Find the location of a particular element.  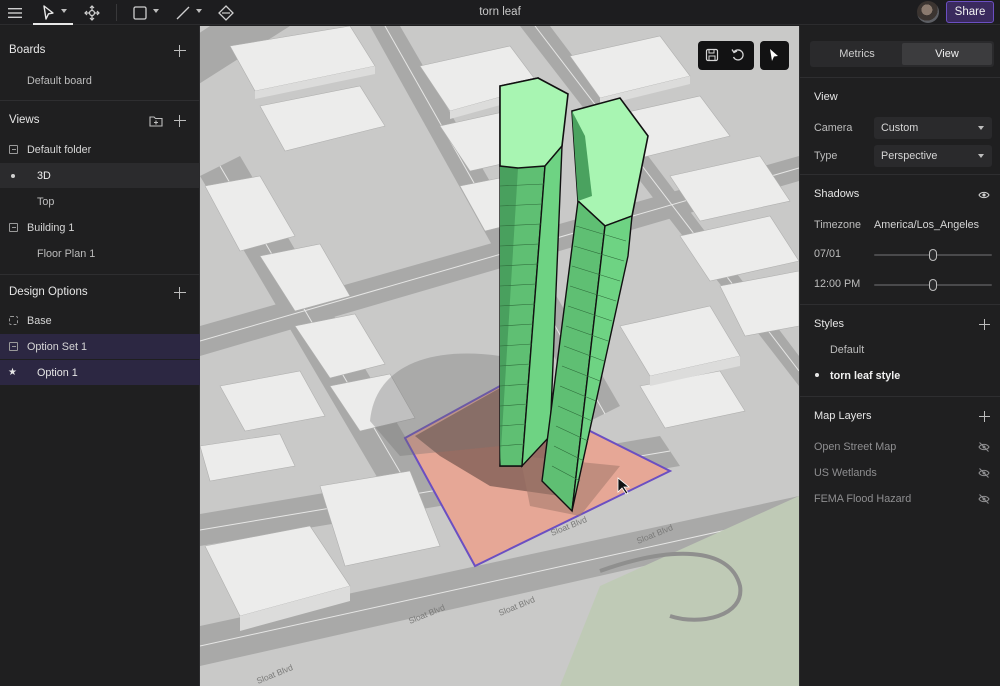

tree-folder-default: Default folder is located at coordinates (100, 149).